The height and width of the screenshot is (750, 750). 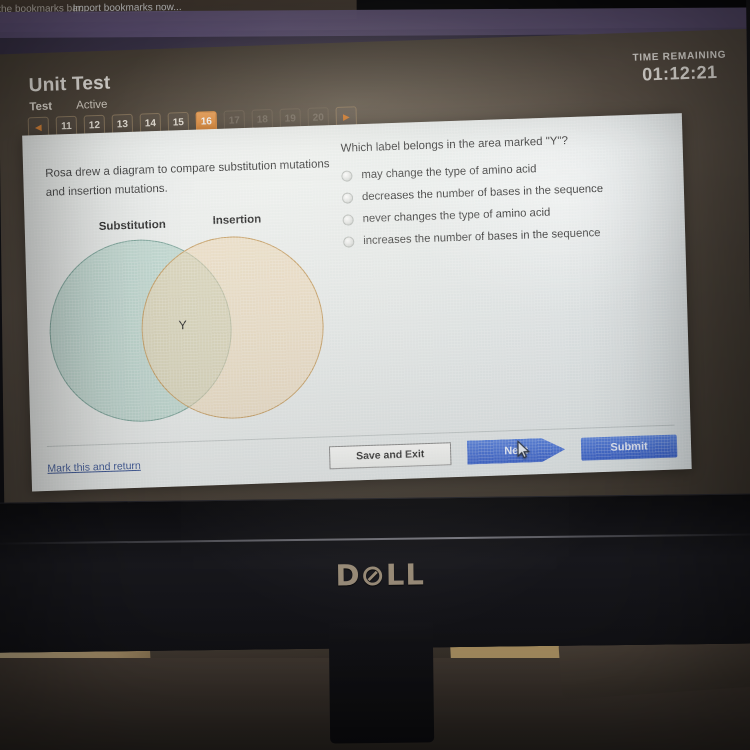 What do you see at coordinates (381, 683) in the screenshot?
I see `monitor-stand-neck` at bounding box center [381, 683].